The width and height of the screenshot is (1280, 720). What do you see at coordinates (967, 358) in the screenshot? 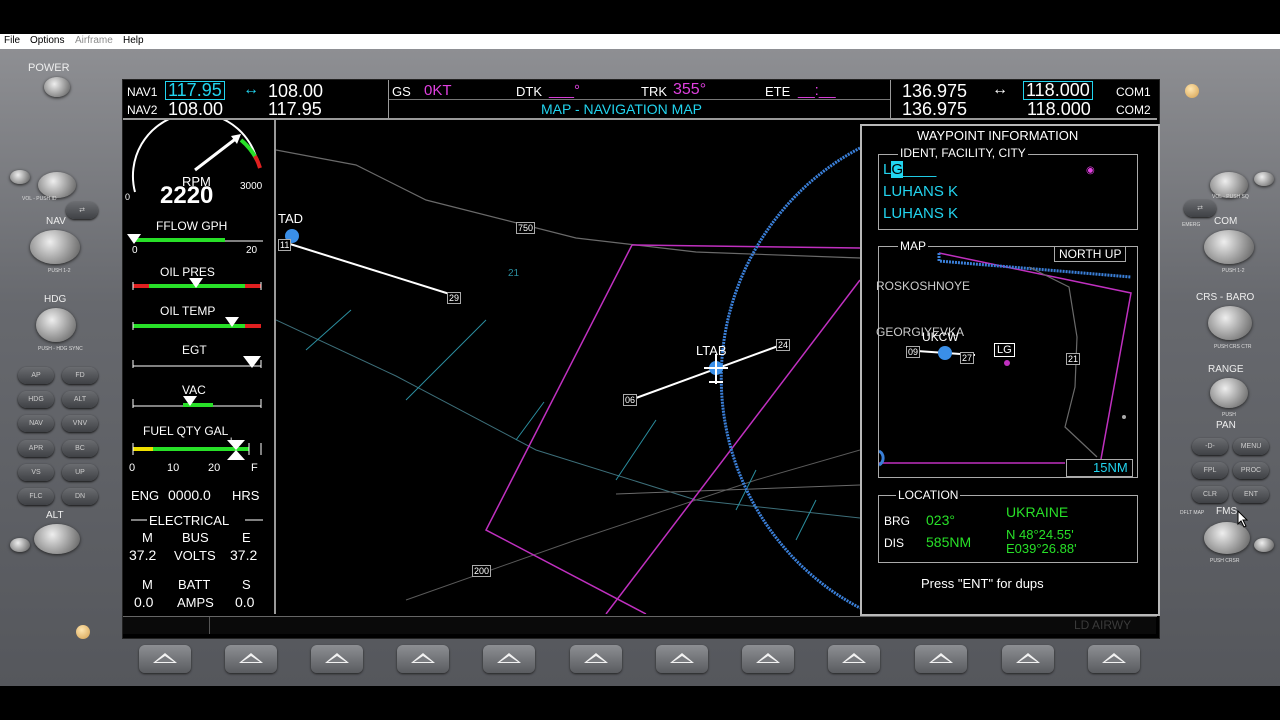
I see `ukcw-runway-27-tag: 27` at bounding box center [967, 358].